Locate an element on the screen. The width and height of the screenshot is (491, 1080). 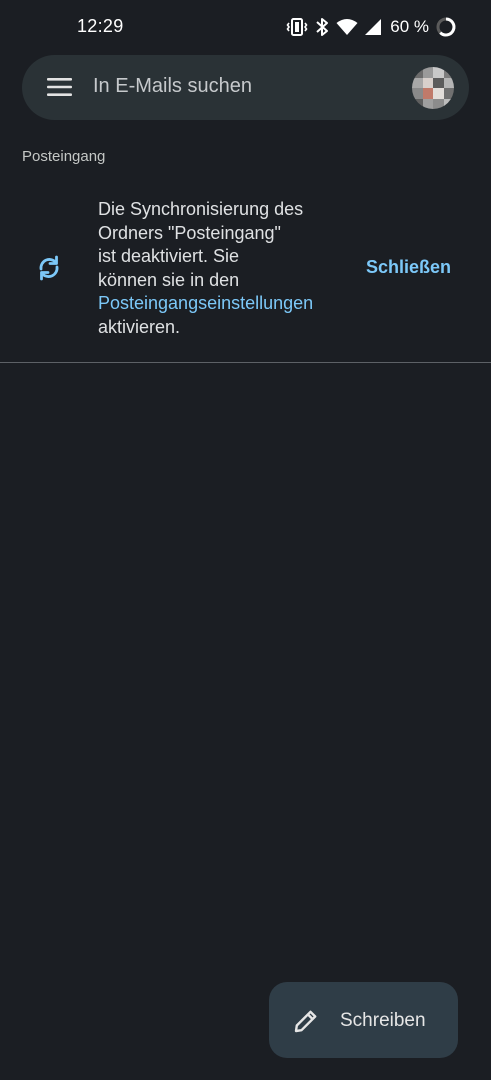
account-avatar is located at coordinates (433, 88).